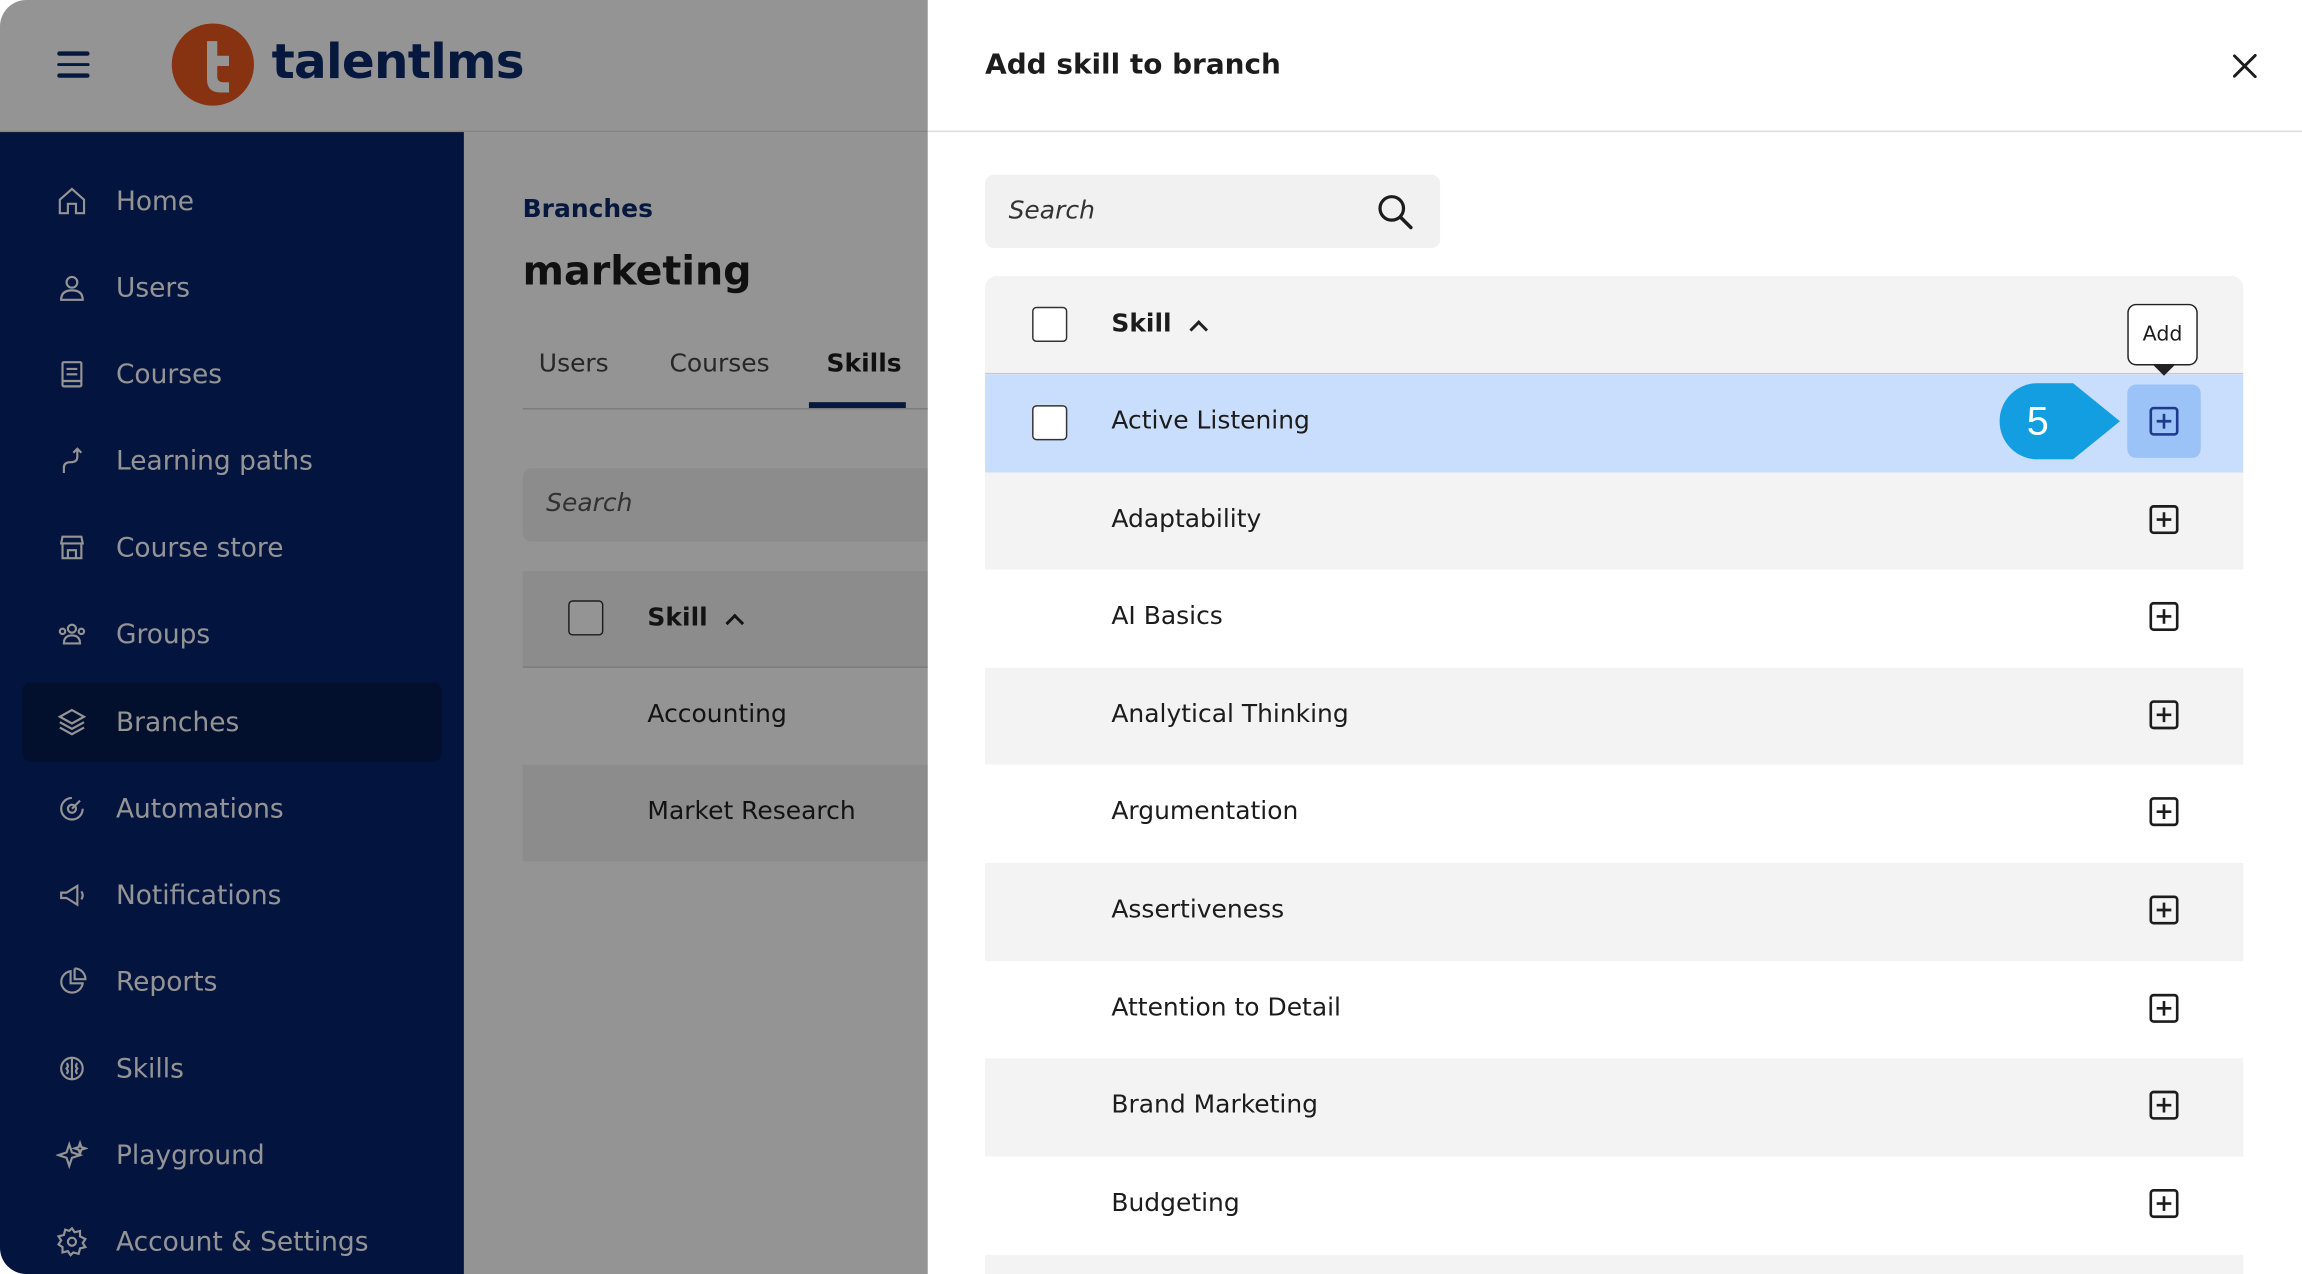 This screenshot has width=2302, height=1274. I want to click on skill-name: Analytical Thinking, so click(1230, 714).